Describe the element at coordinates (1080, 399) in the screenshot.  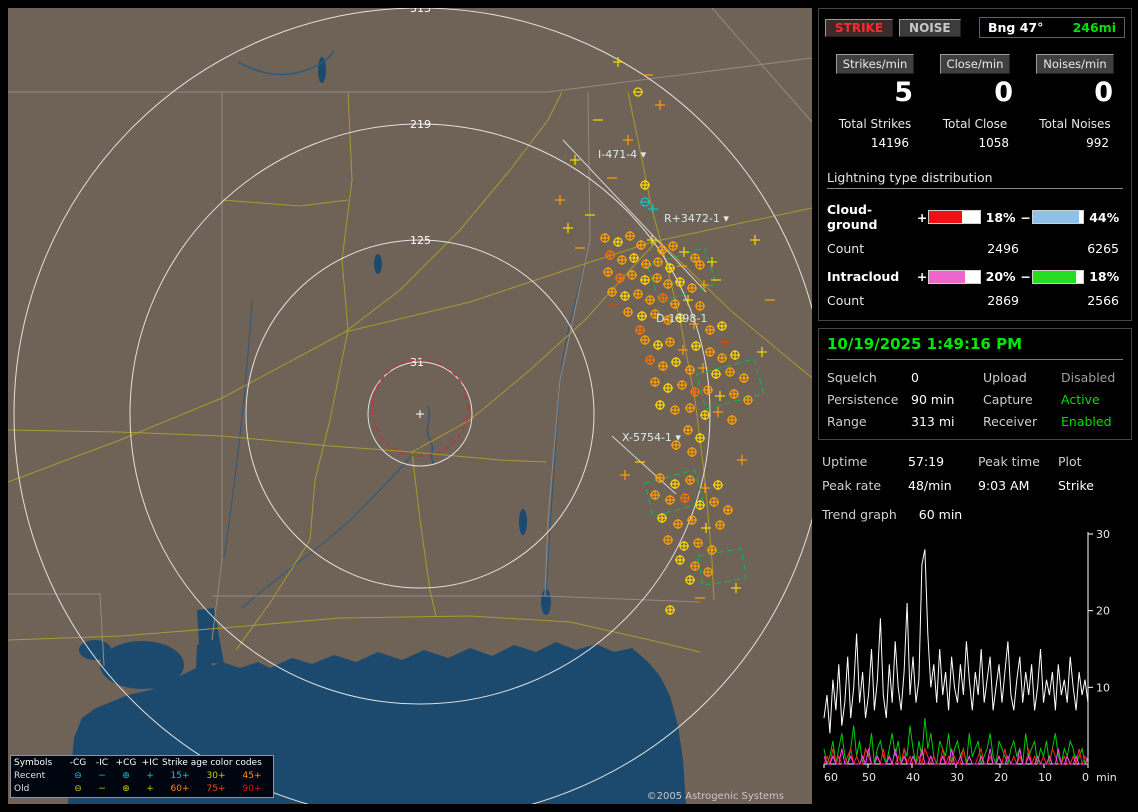
I see `capture-value: Active` at that location.